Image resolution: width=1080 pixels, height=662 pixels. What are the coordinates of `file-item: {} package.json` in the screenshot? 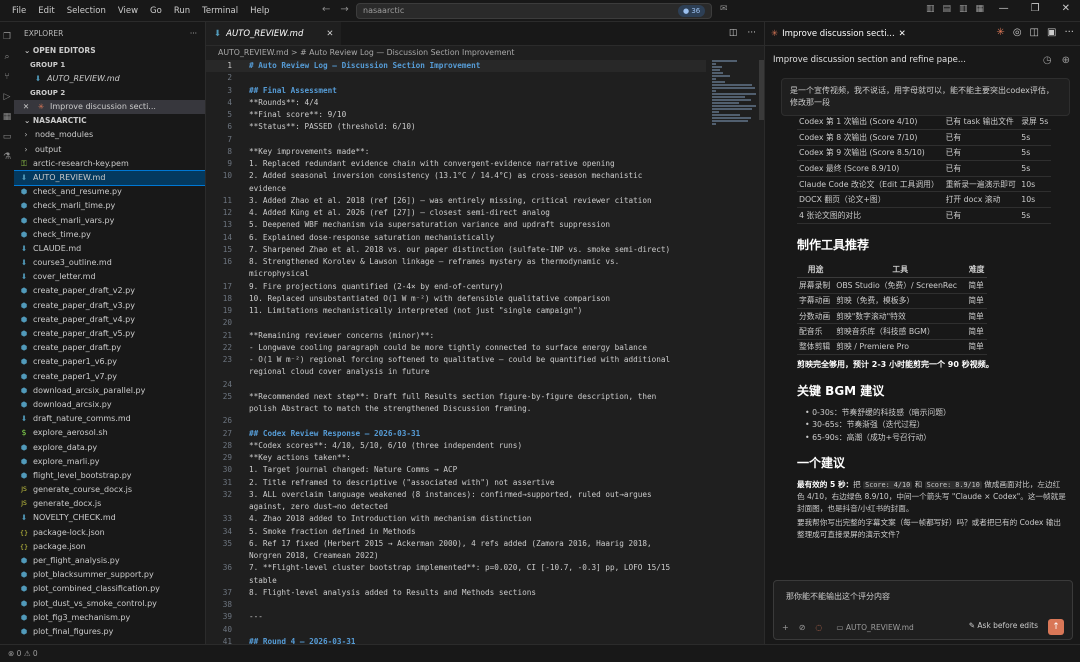 It's located at (109, 547).